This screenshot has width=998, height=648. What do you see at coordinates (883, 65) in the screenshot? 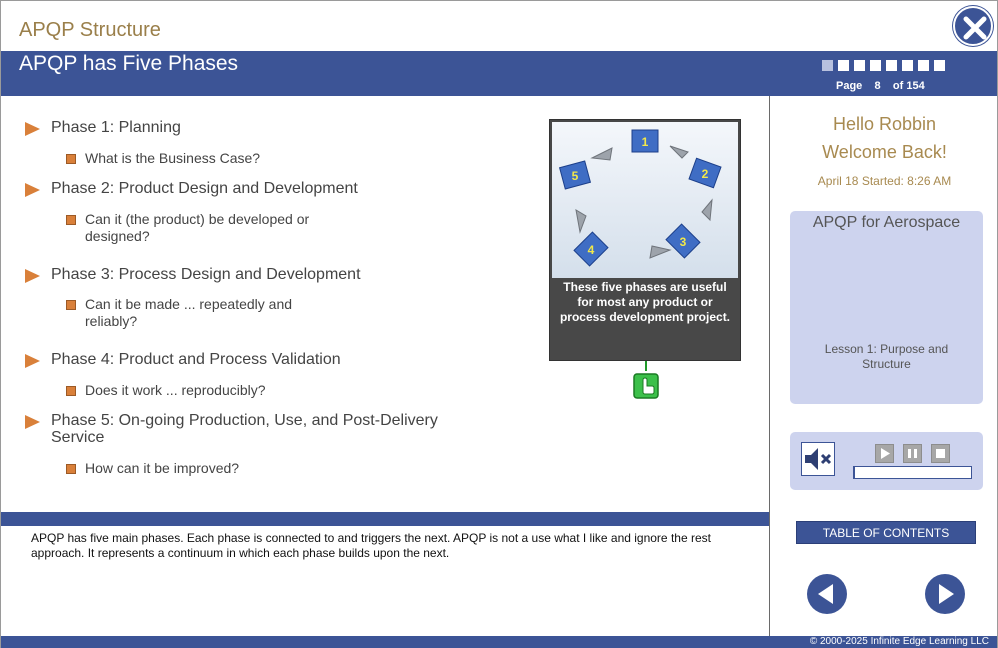
I see `progress-dots` at bounding box center [883, 65].